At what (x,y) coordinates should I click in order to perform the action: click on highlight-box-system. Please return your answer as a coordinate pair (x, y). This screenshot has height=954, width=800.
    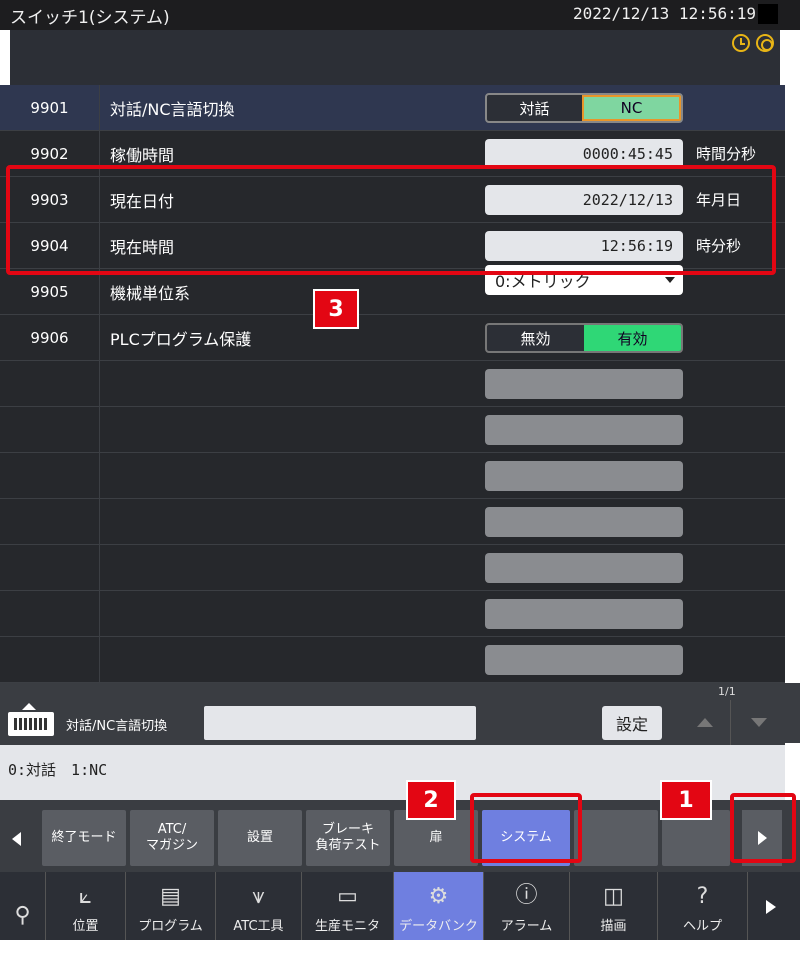
    Looking at the image, I should click on (526, 828).